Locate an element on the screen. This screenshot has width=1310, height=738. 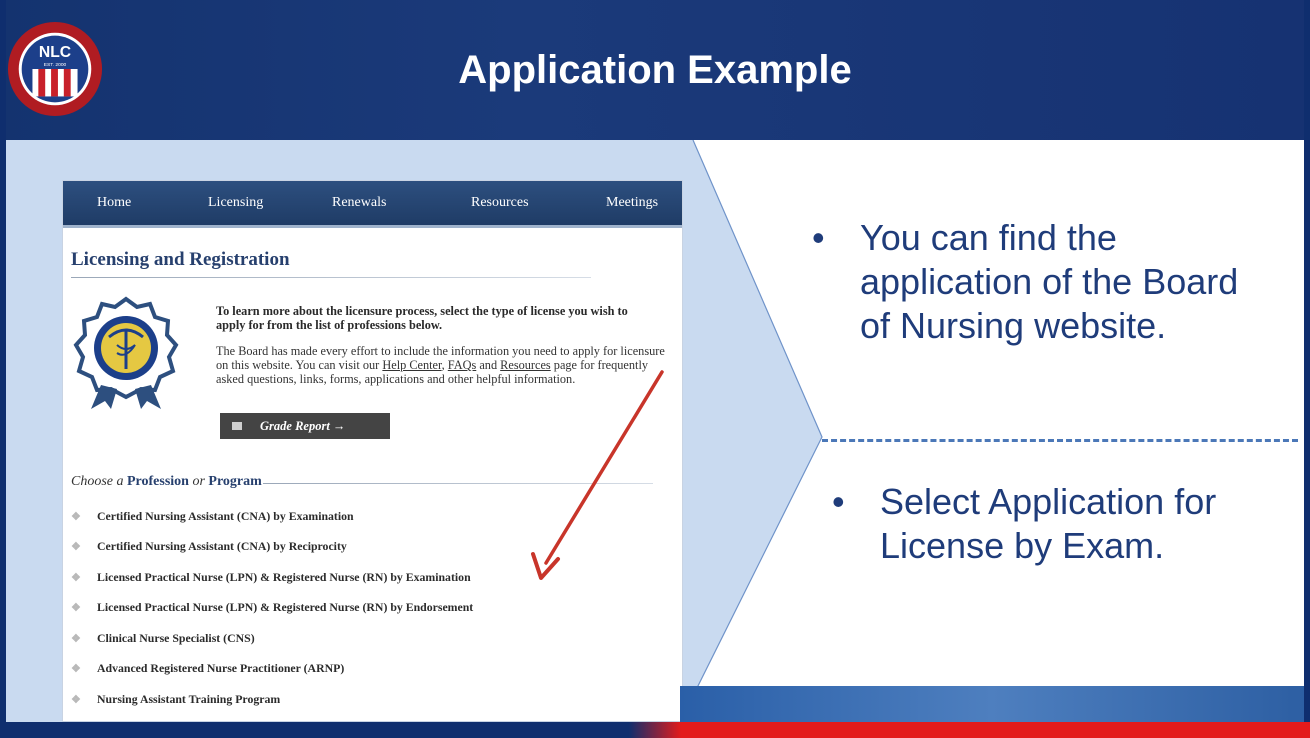
bullet-2: • Select Application for License by Exam. is located at coordinates (1042, 524).